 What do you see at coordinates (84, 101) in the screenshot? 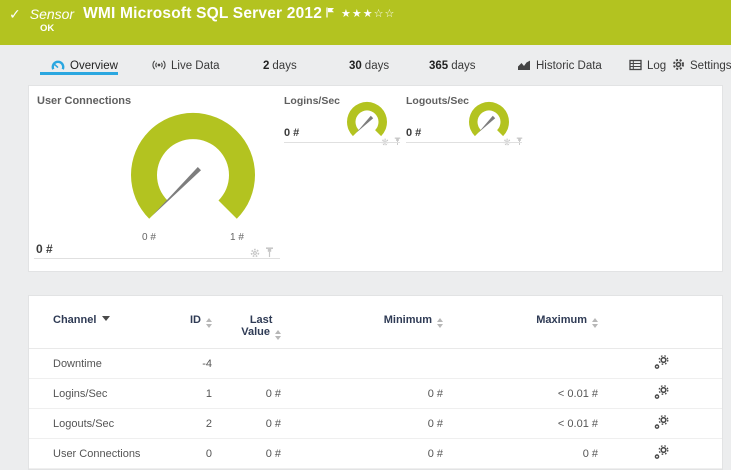
I see `main-gauge-title: User Connections` at bounding box center [84, 101].